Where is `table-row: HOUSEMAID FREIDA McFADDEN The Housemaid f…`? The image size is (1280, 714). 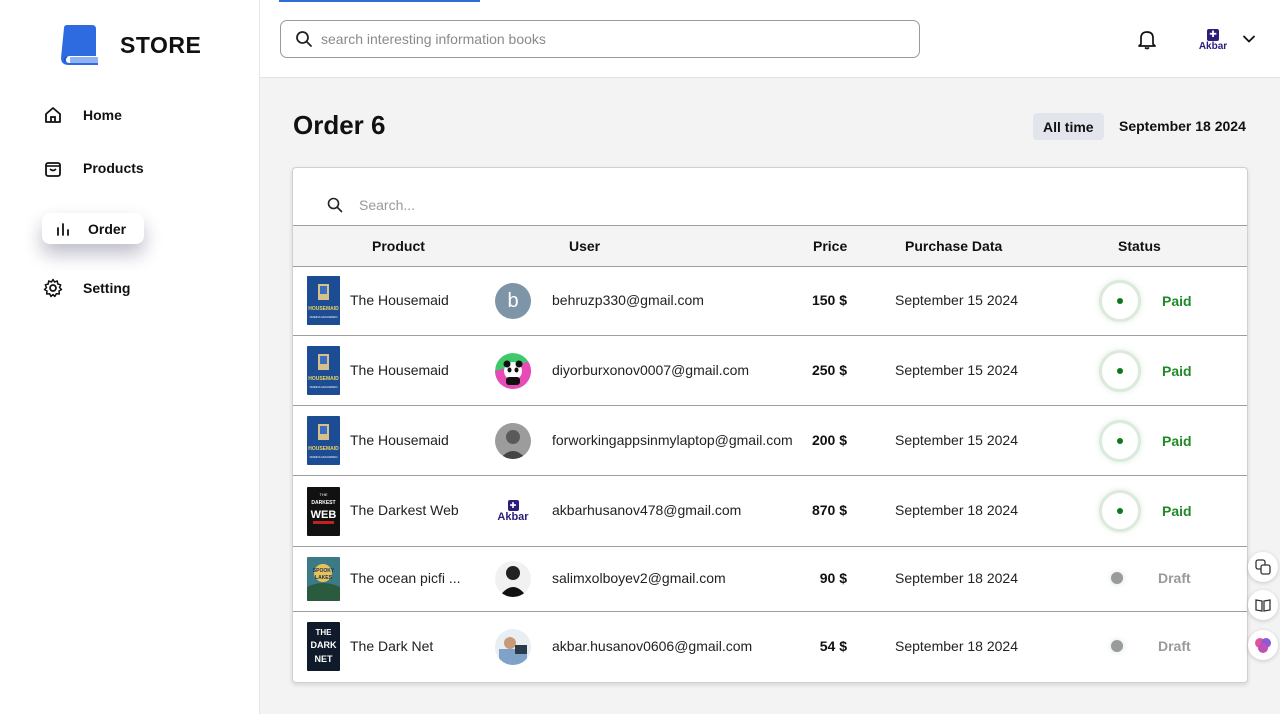 table-row: HOUSEMAID FREIDA McFADDEN The Housemaid f… is located at coordinates (770, 441).